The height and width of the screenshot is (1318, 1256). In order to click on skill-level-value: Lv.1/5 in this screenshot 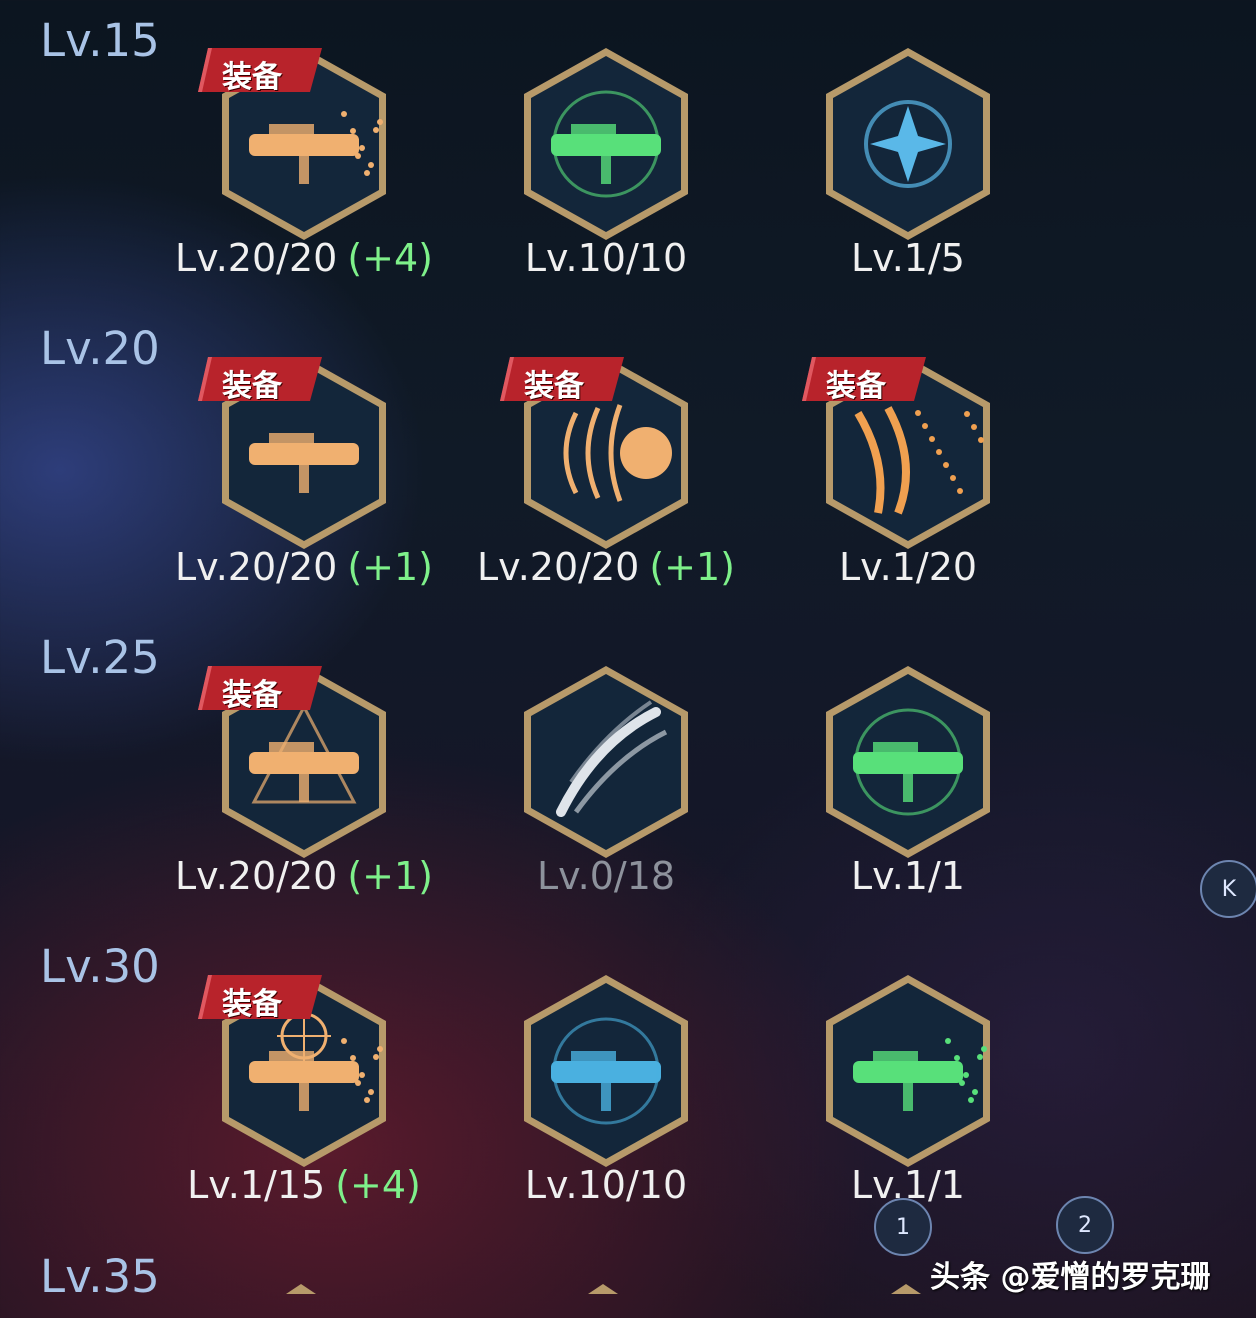, I will do `click(908, 258)`.